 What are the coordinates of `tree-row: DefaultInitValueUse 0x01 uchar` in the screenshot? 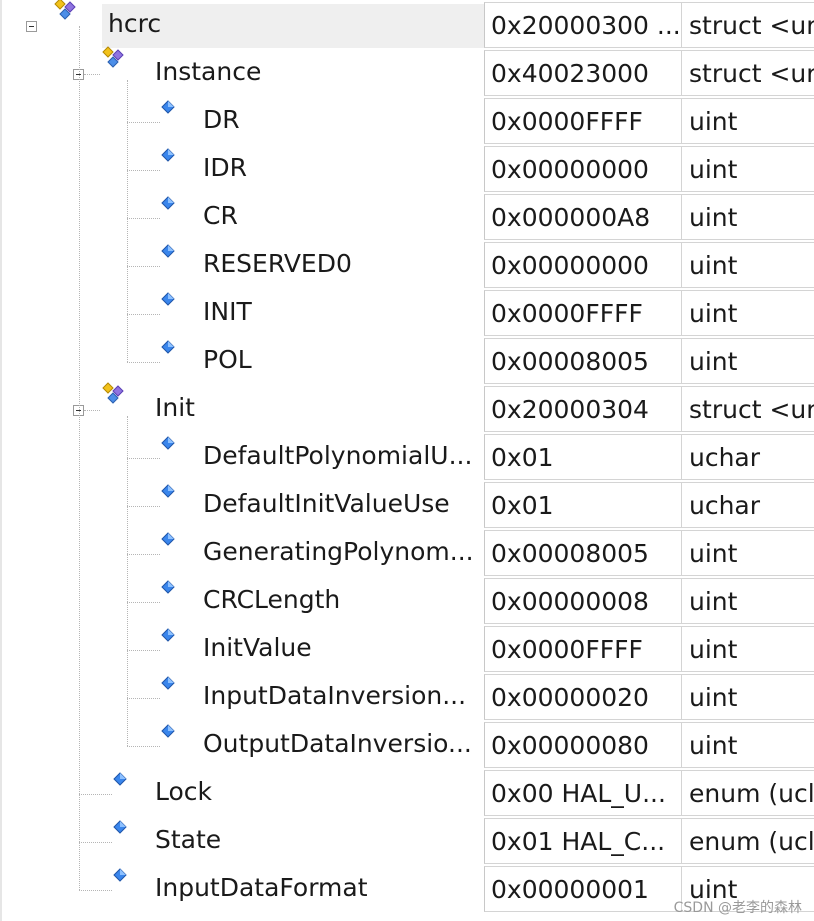 It's located at (407, 506).